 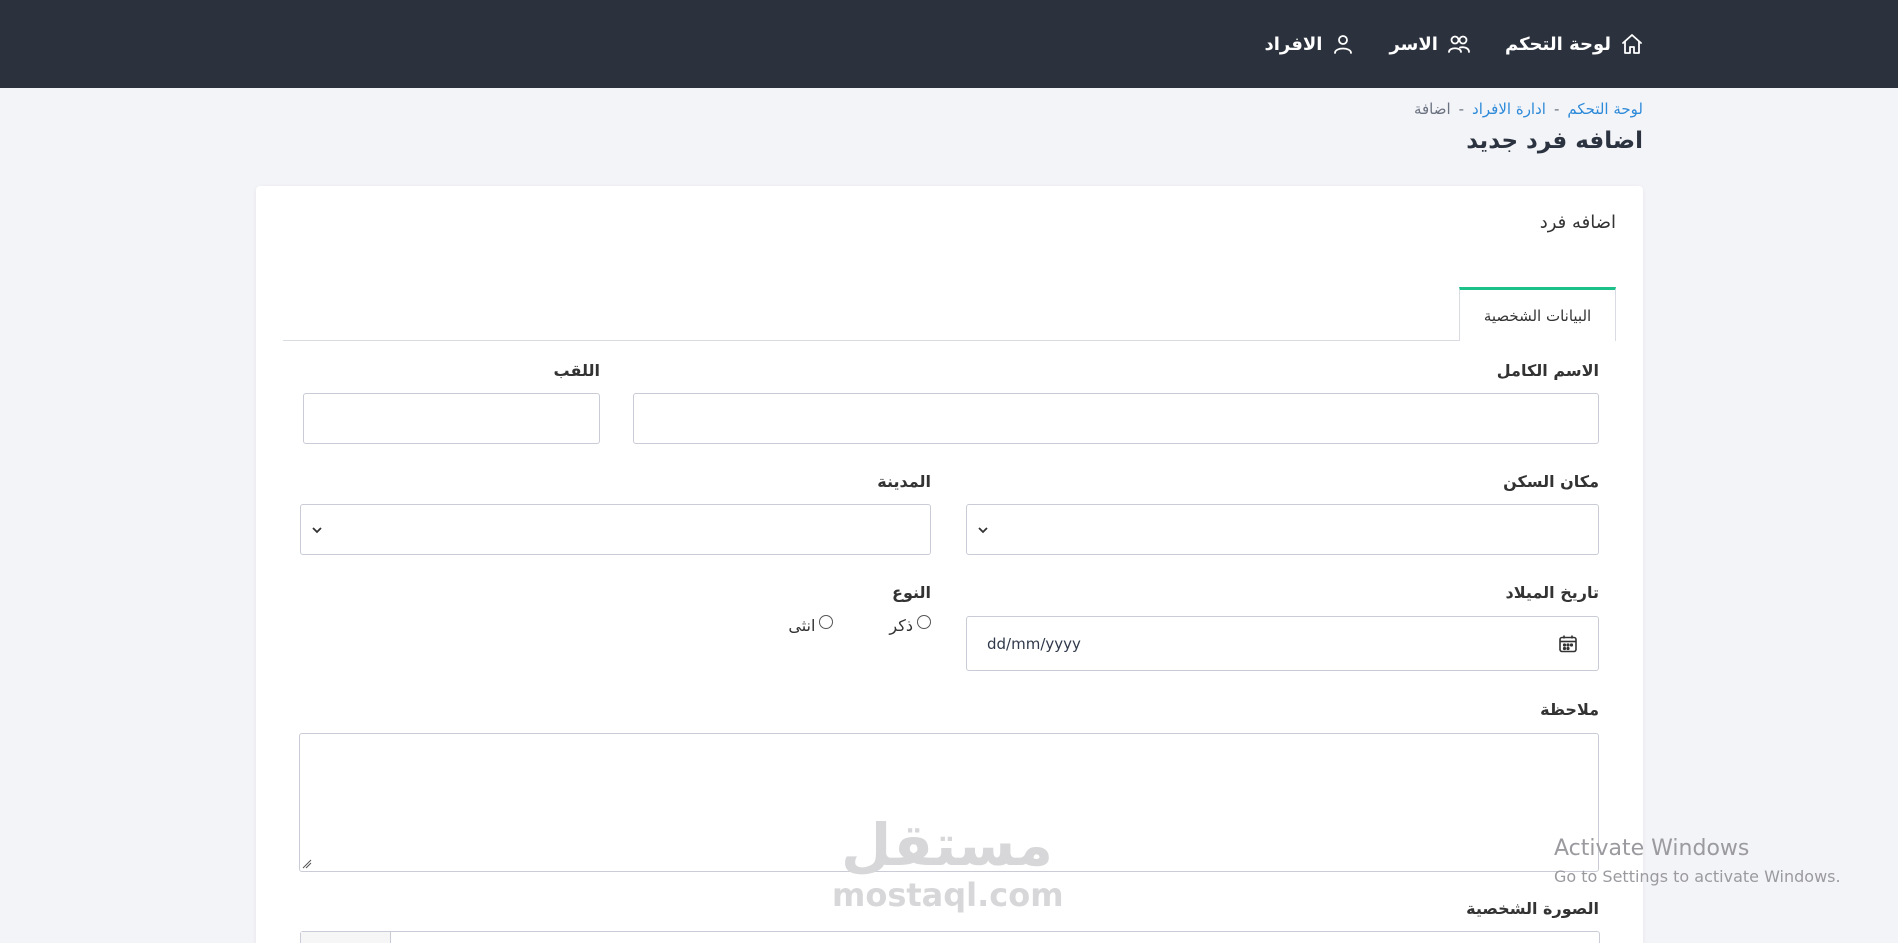 What do you see at coordinates (950, 937) in the screenshot?
I see `photo-file-input` at bounding box center [950, 937].